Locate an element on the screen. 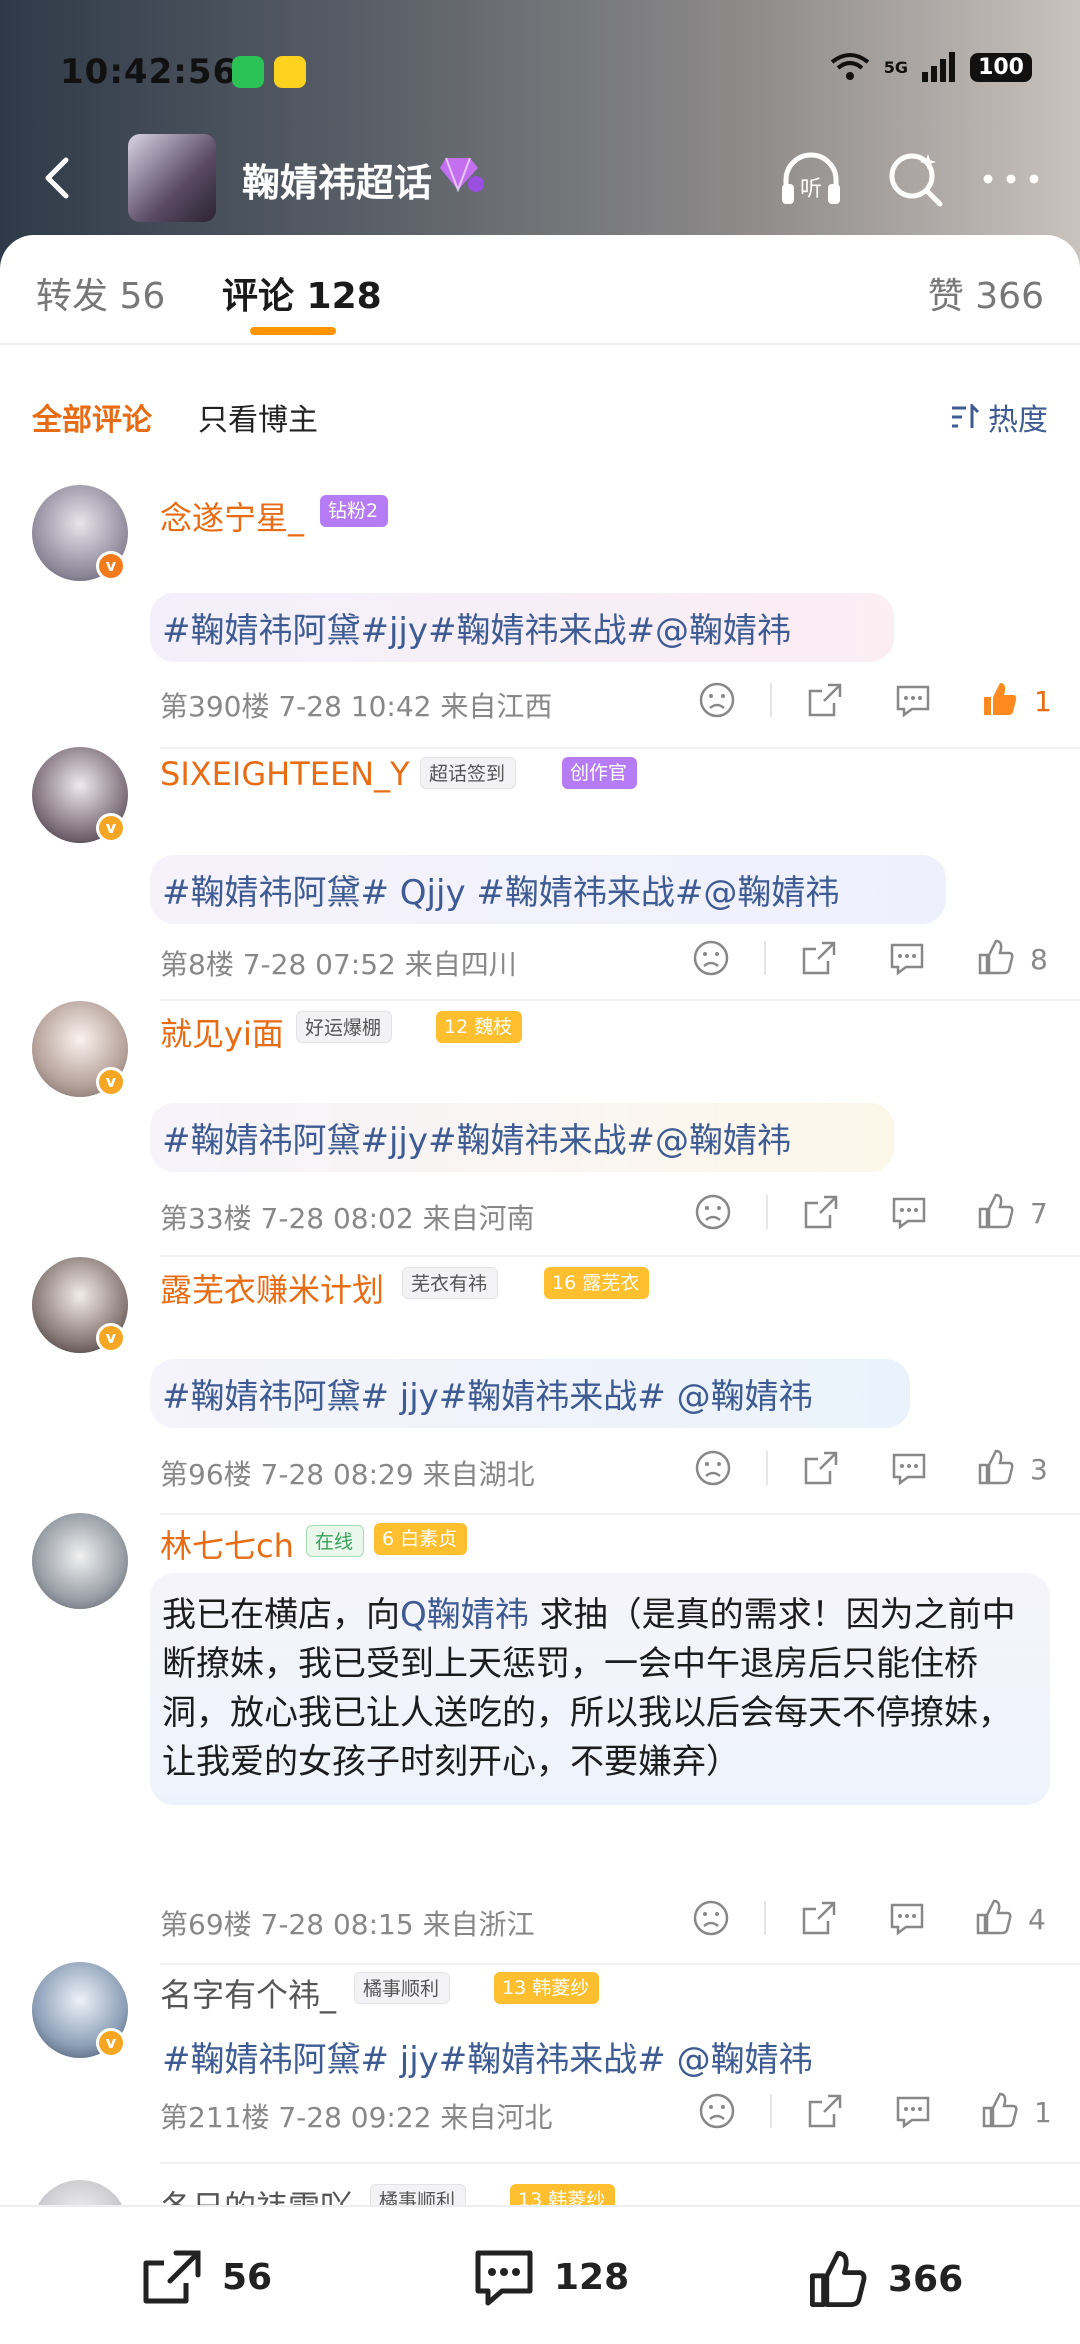  bottom-action-bar: 56 128 366 is located at coordinates (540, 2274).